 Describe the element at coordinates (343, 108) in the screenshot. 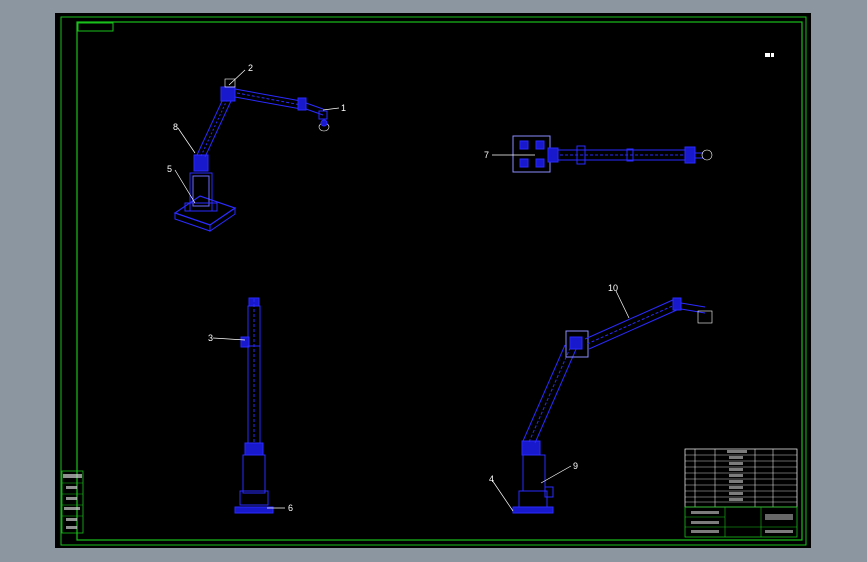

I see `callout-1: 1` at that location.